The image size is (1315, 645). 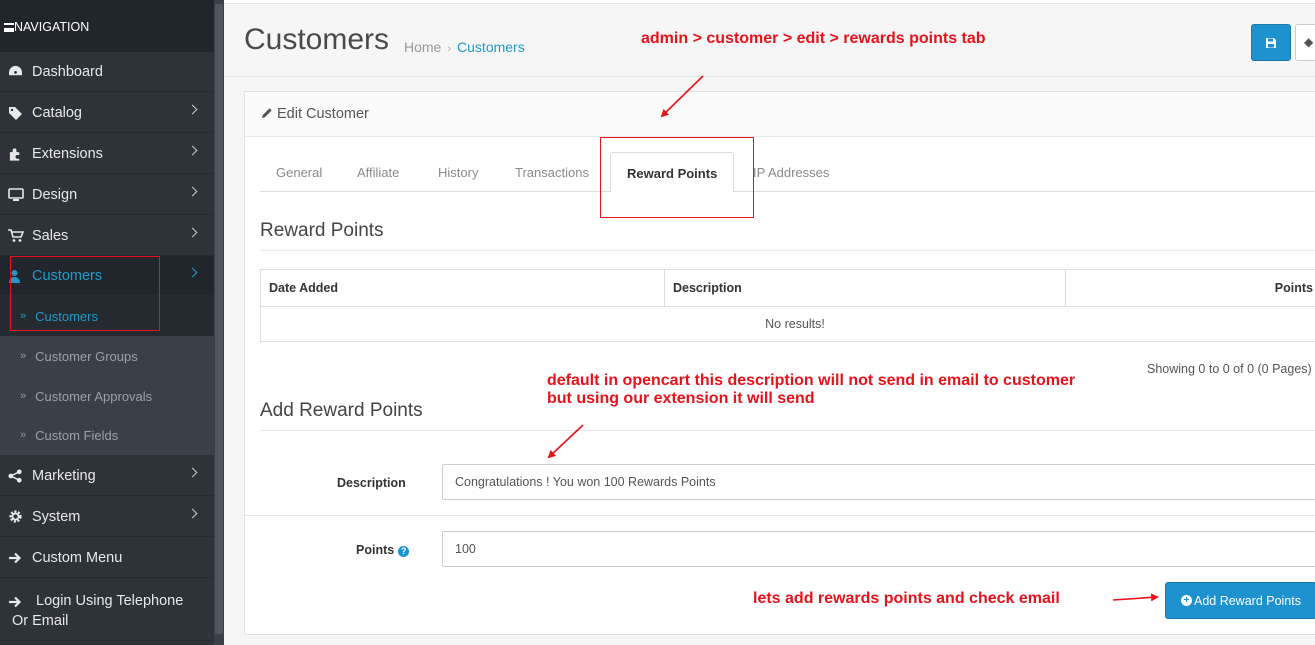 I want to click on sidebar-item-label: Custom Menu, so click(x=77, y=557).